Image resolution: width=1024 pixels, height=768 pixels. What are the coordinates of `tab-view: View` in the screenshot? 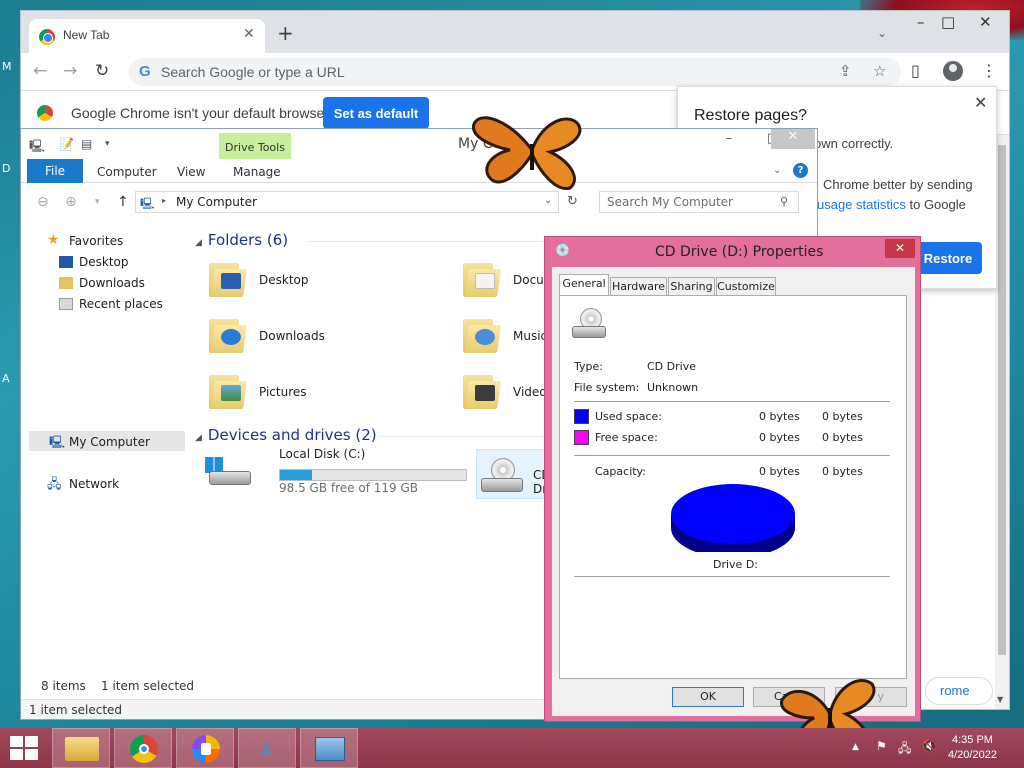 It's located at (191, 172).